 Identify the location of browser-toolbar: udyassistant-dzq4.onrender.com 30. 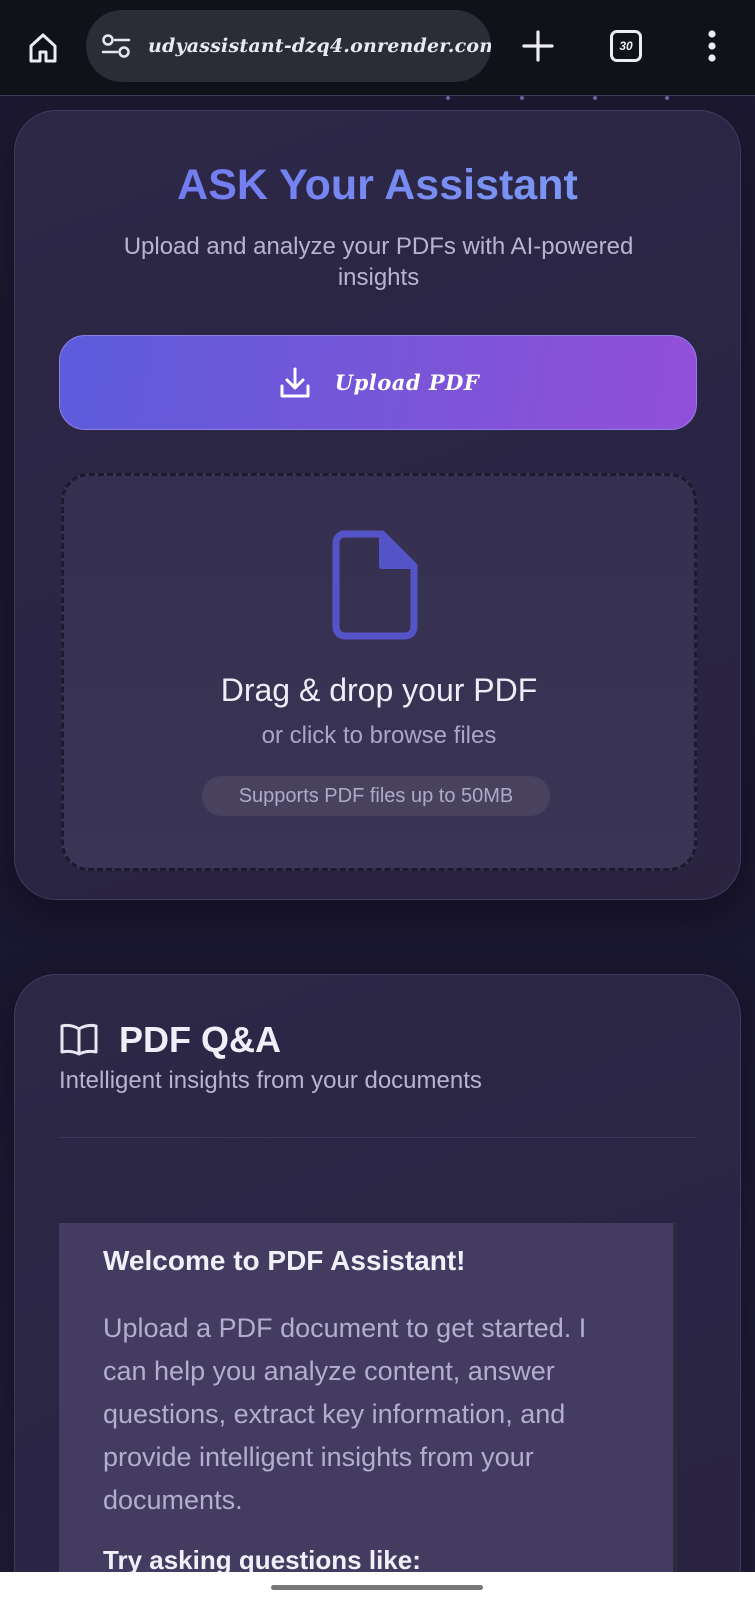
(377, 48).